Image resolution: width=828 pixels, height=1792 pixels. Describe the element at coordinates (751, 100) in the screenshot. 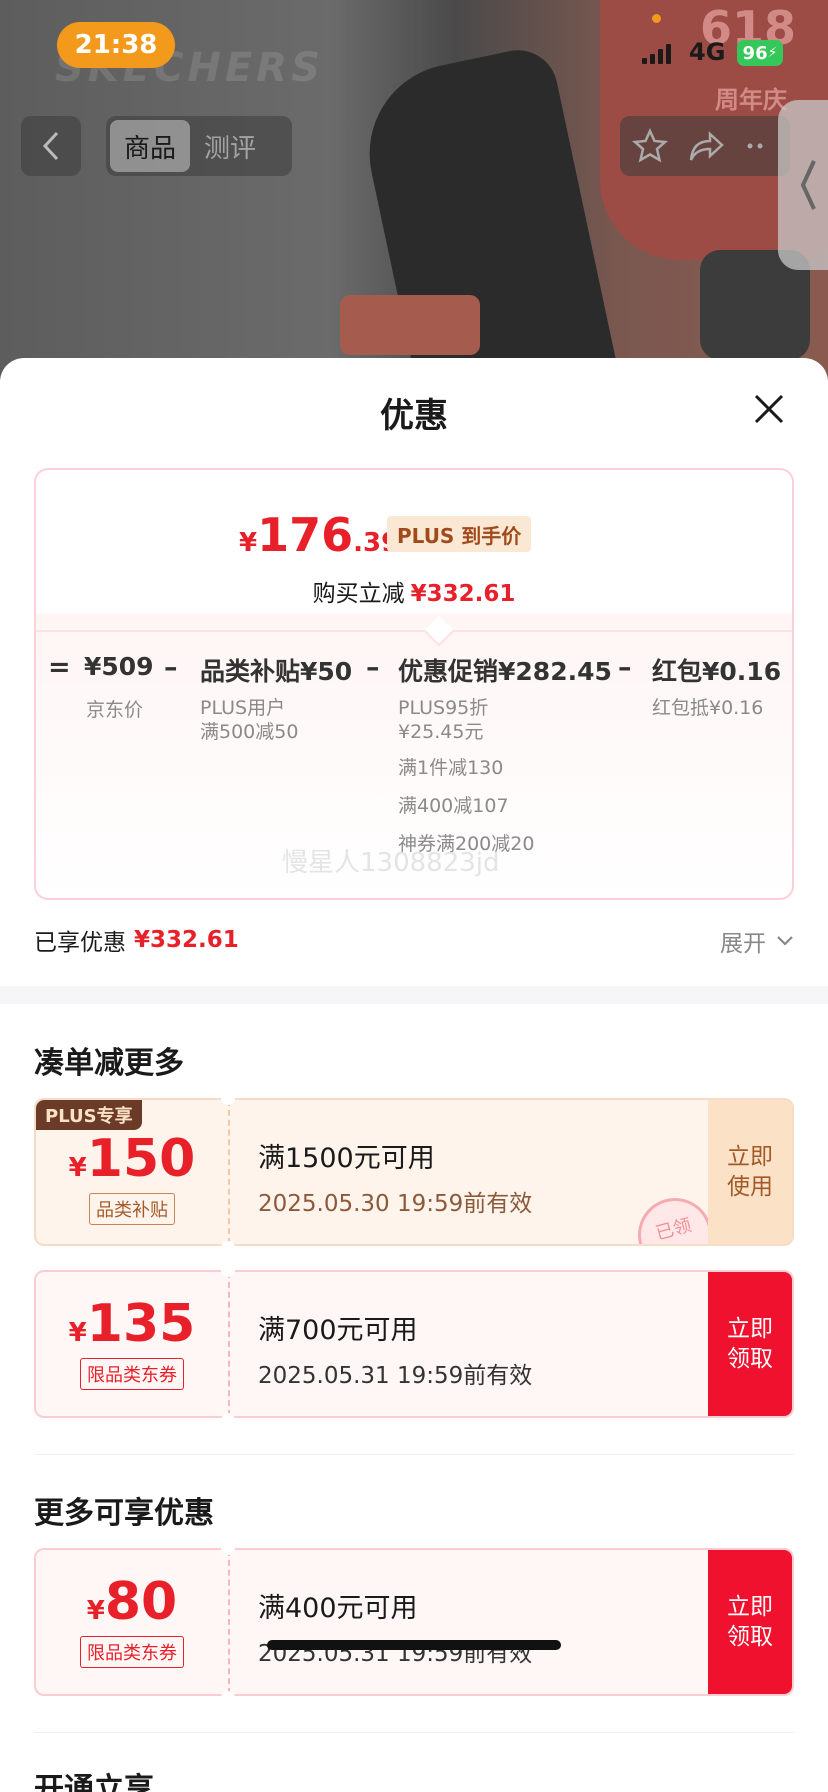

I see `promo-anniversary-text: 周年庆` at that location.